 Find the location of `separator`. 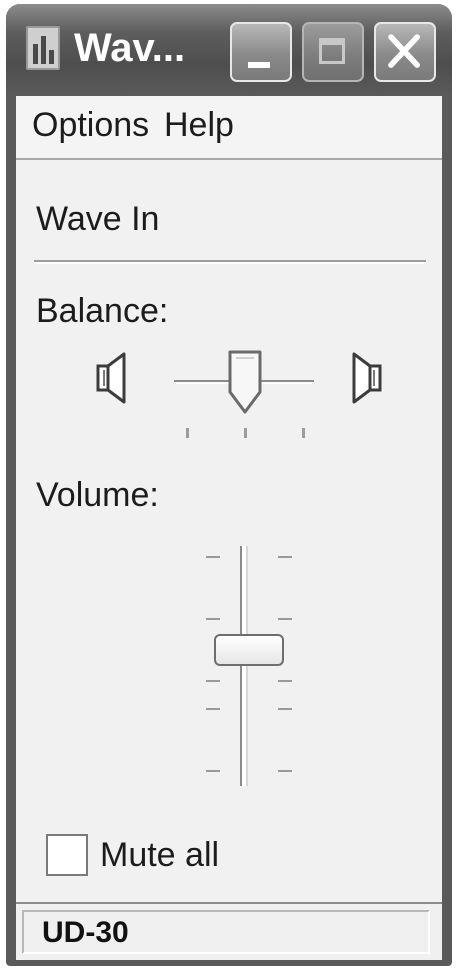

separator is located at coordinates (230, 262).